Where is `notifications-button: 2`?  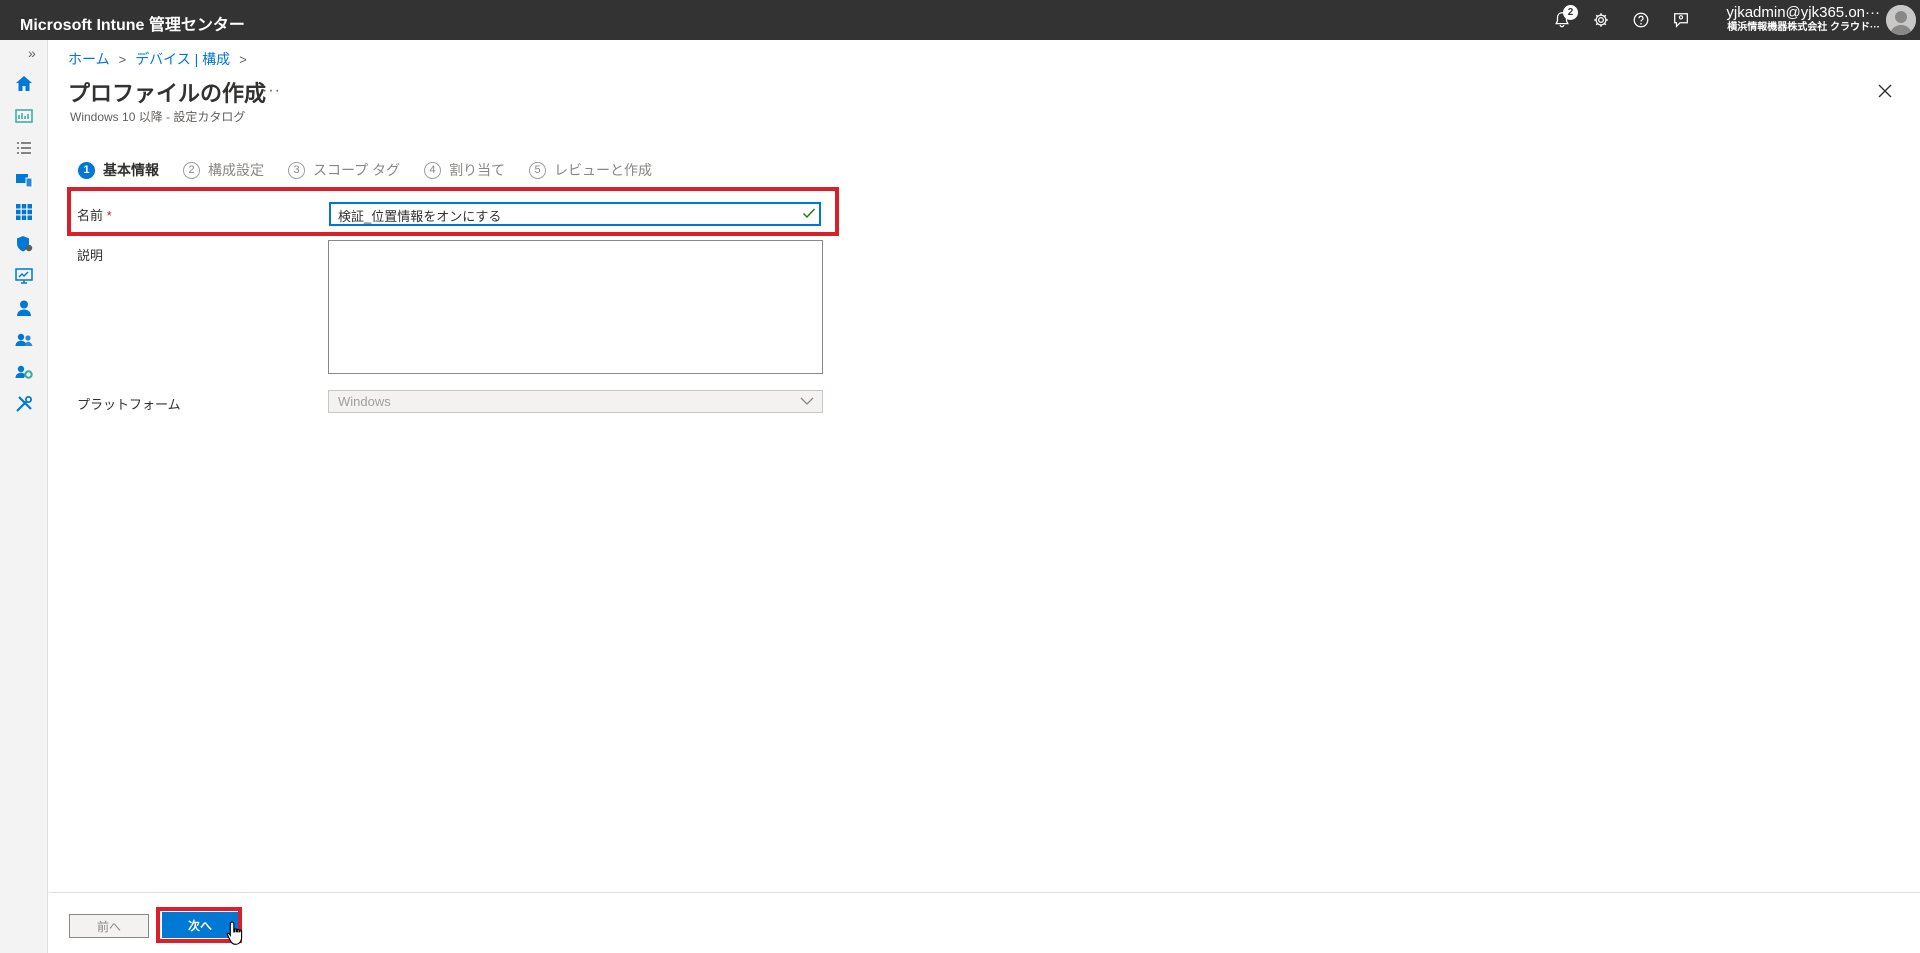 notifications-button: 2 is located at coordinates (1564, 18).